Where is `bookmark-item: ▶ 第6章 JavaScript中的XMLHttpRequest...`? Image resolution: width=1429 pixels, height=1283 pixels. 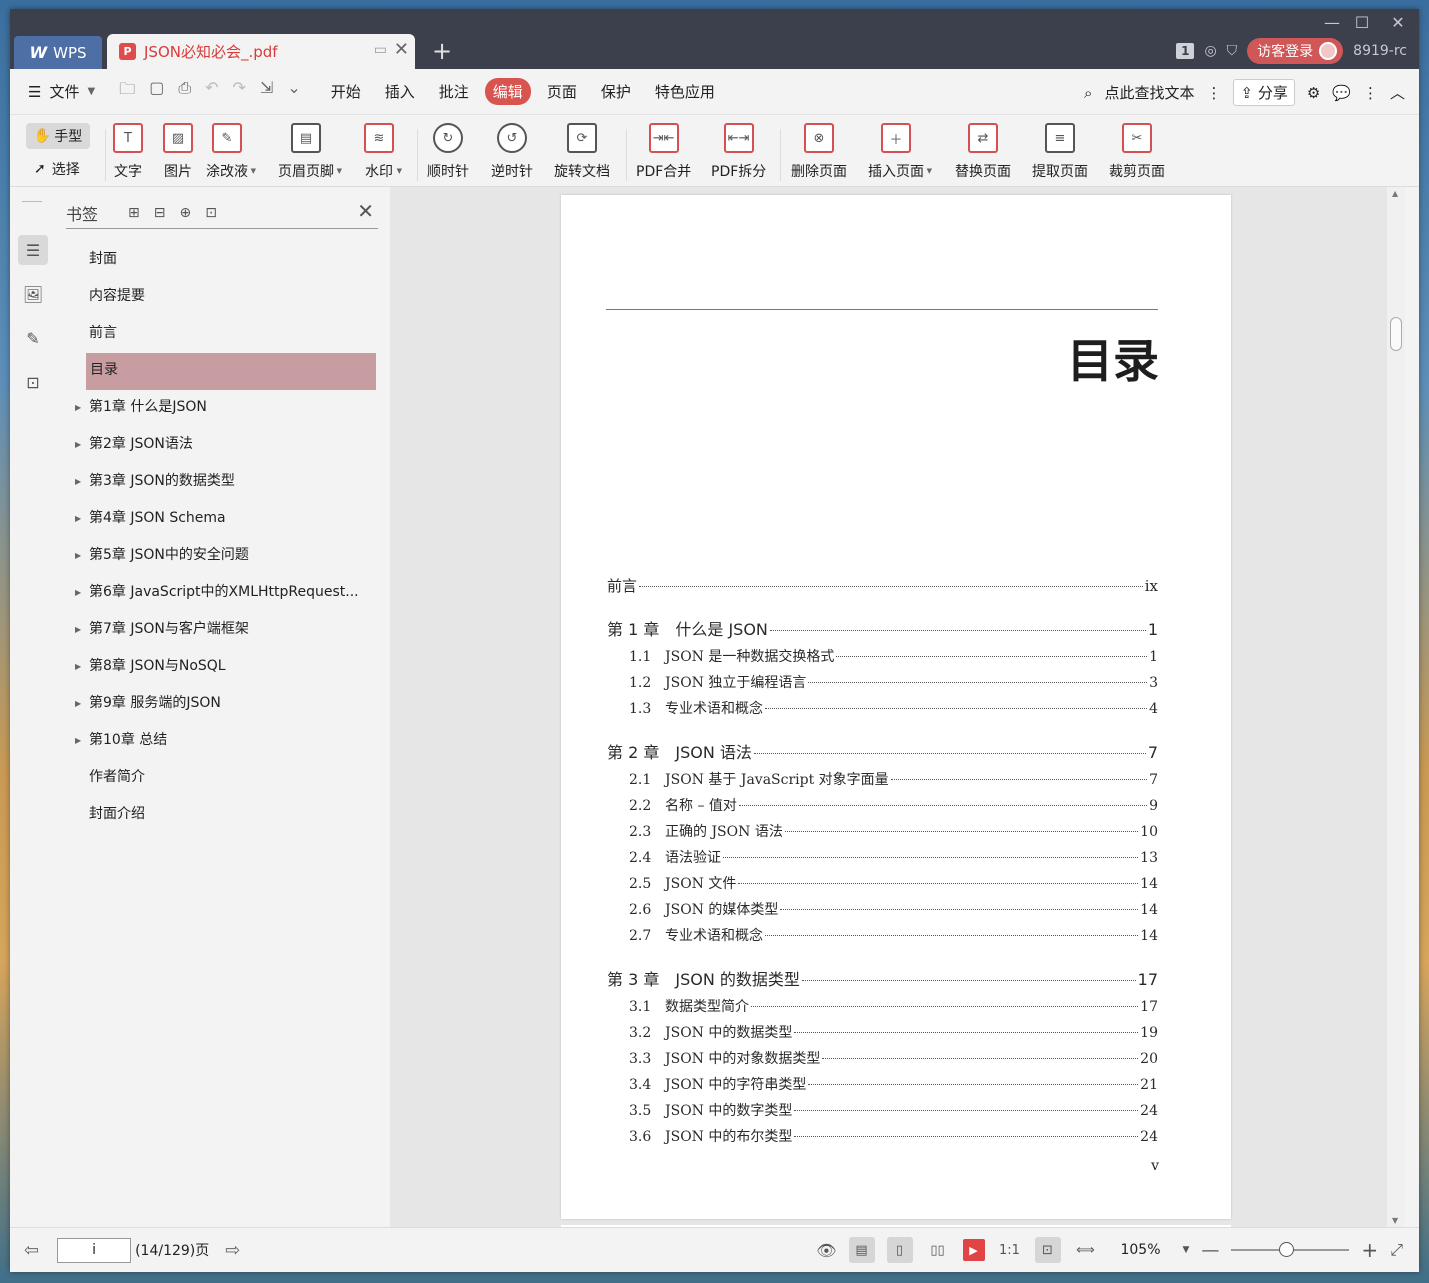
bookmark-item: ▶ 第6章 JavaScript中的XMLHttpRequest... is located at coordinates (222, 593).